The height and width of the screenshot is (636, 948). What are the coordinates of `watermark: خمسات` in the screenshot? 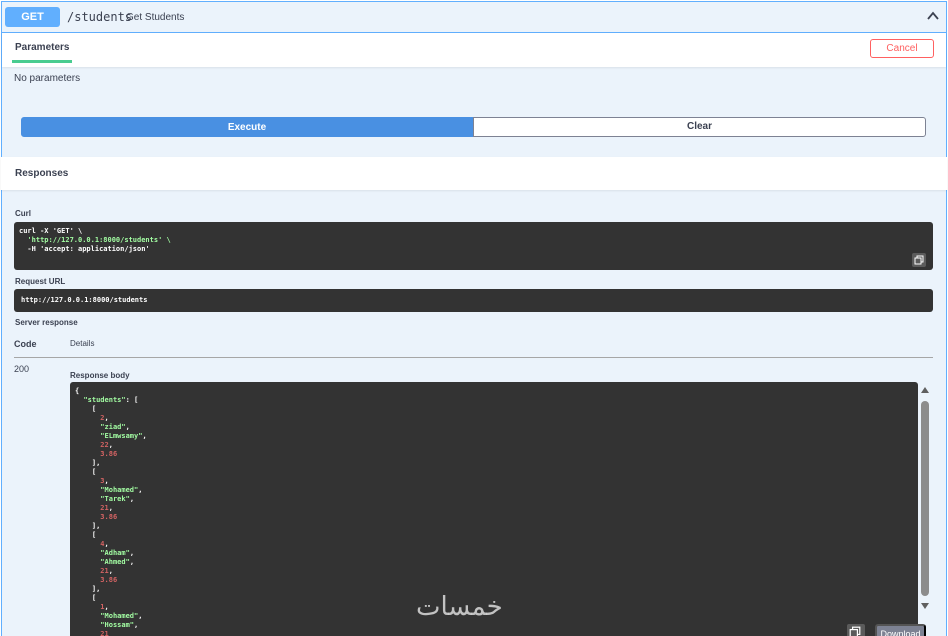 It's located at (459, 607).